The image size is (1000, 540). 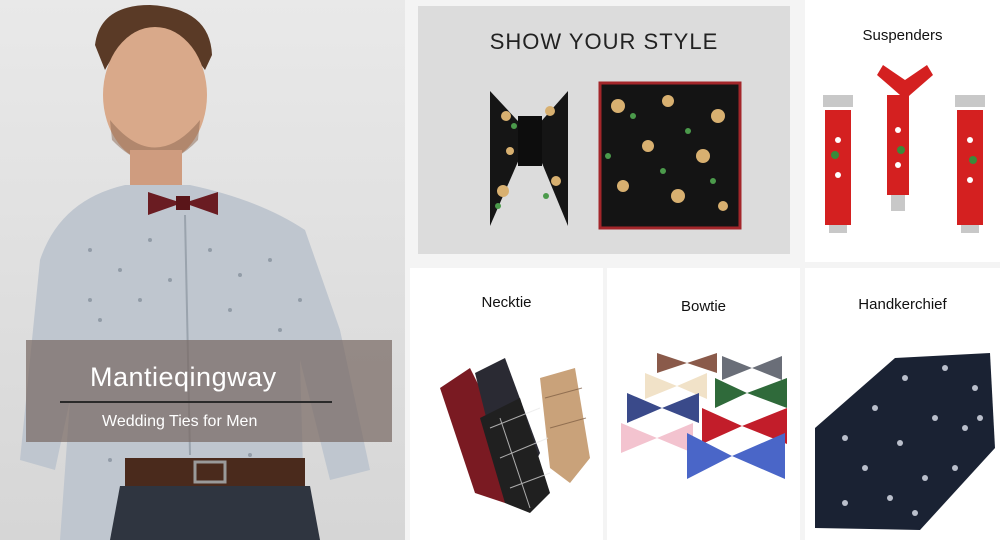 What do you see at coordinates (616, 155) in the screenshot?
I see `floral-set-image` at bounding box center [616, 155].